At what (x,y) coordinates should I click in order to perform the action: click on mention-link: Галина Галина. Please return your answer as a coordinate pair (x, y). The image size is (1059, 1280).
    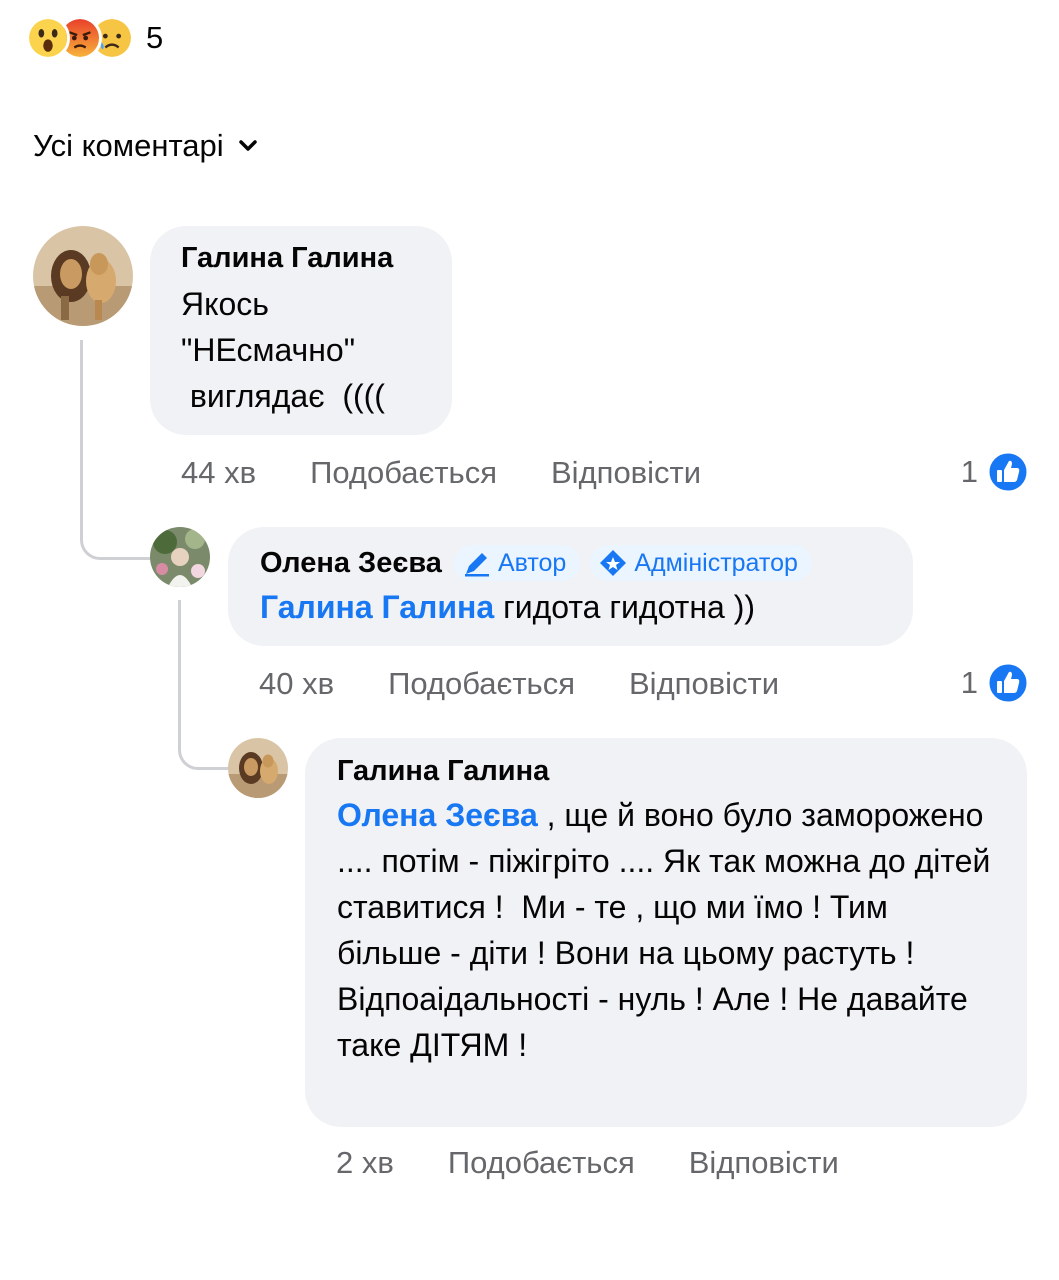
    Looking at the image, I should click on (377, 607).